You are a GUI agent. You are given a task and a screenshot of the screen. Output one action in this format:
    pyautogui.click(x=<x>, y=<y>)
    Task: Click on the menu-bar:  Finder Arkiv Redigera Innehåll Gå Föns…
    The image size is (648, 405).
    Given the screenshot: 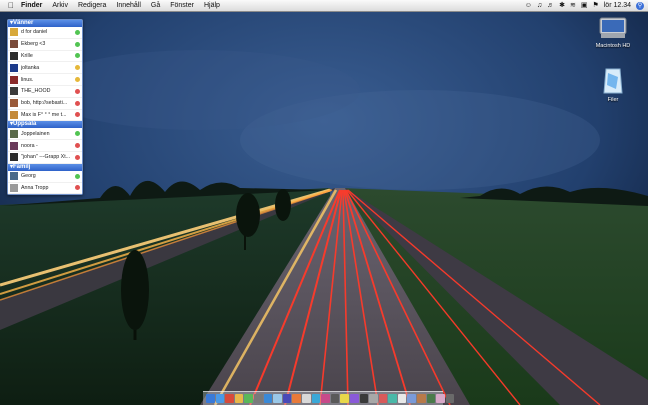 What is the action you would take?
    pyautogui.click(x=324, y=6)
    